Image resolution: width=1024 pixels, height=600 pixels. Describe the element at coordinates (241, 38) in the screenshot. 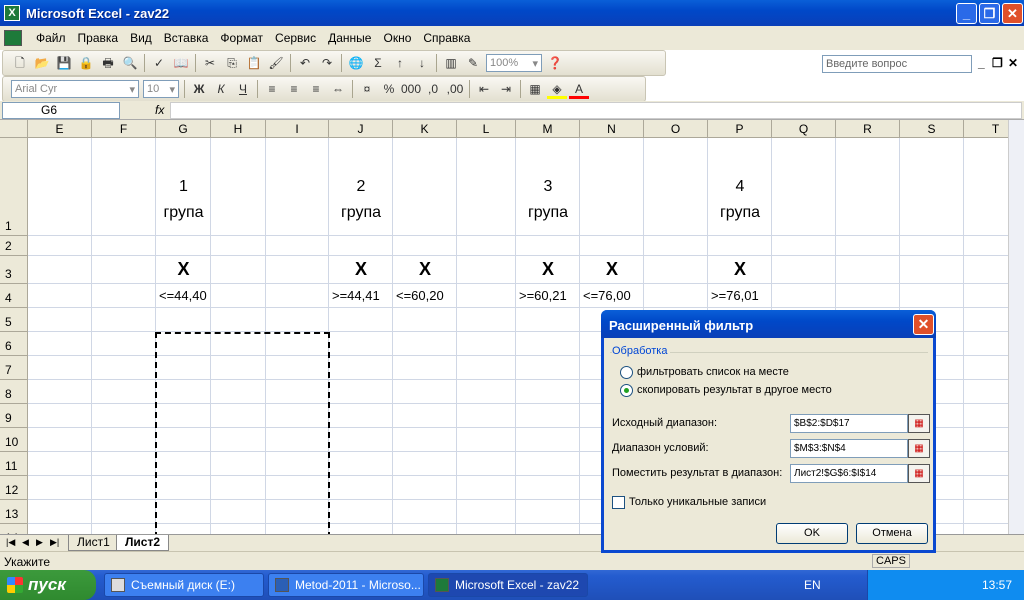

I see `menu-format: Формат` at that location.